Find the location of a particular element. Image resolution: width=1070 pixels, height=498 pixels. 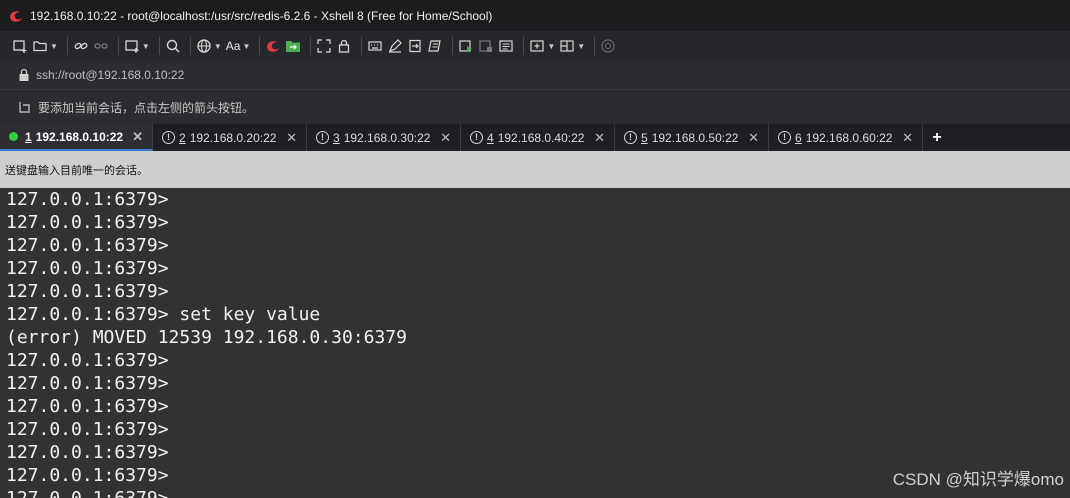

compose-button is located at coordinates (395, 46).